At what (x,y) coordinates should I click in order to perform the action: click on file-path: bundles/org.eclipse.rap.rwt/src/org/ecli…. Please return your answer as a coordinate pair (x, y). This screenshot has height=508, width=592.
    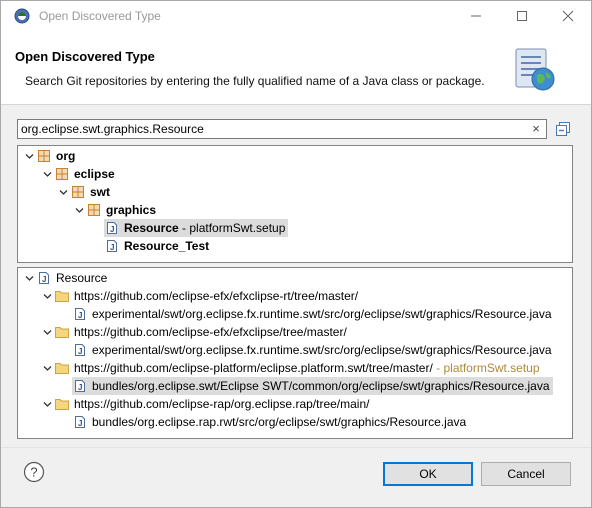
    Looking at the image, I should click on (279, 422).